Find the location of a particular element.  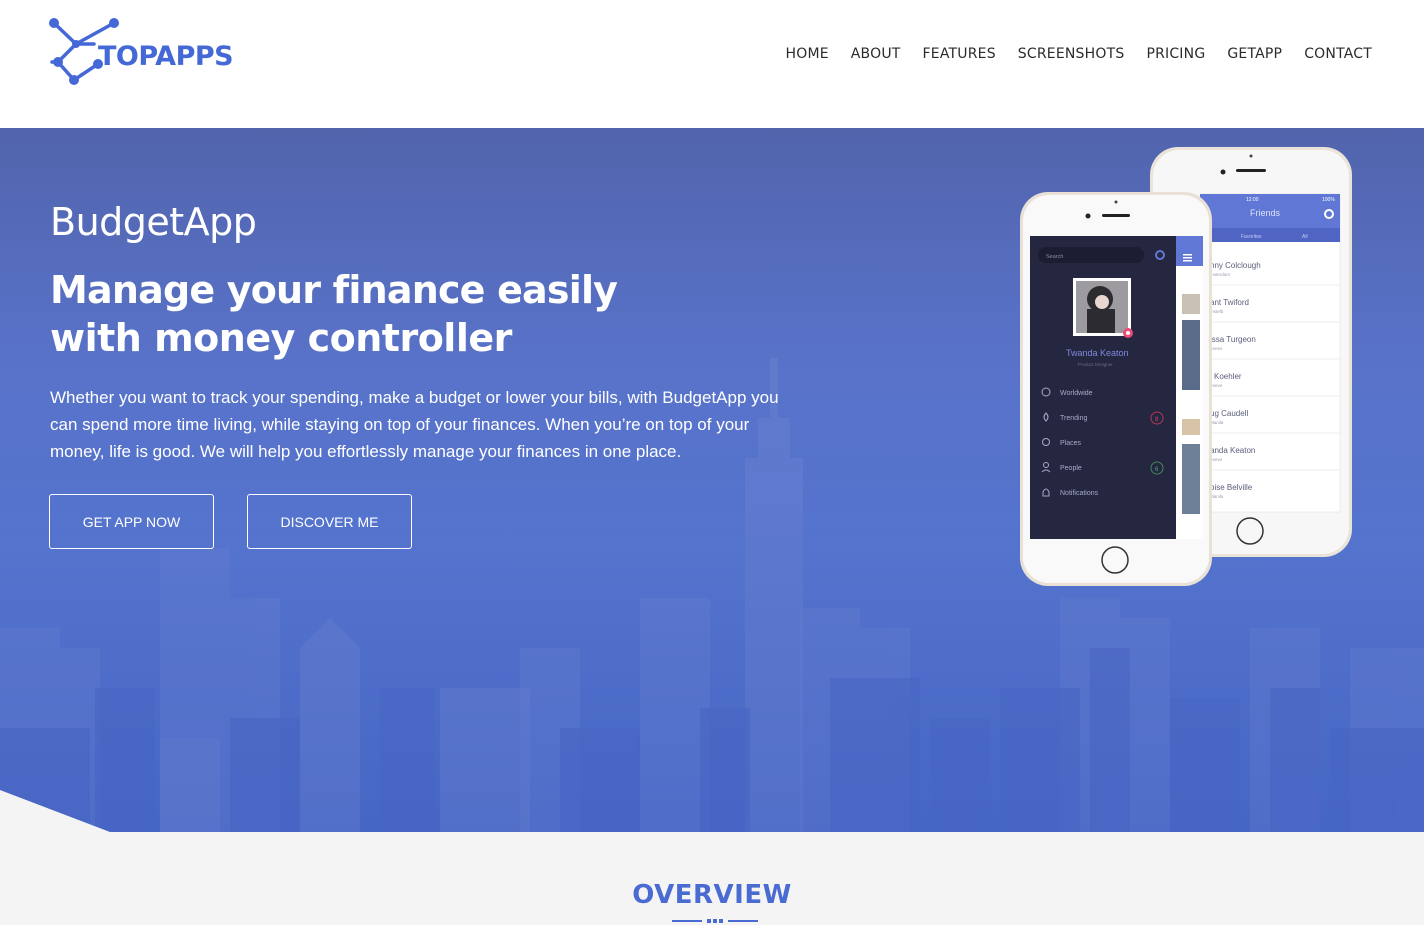

friend-name: issa Turgeon is located at coordinates (1233, 339).